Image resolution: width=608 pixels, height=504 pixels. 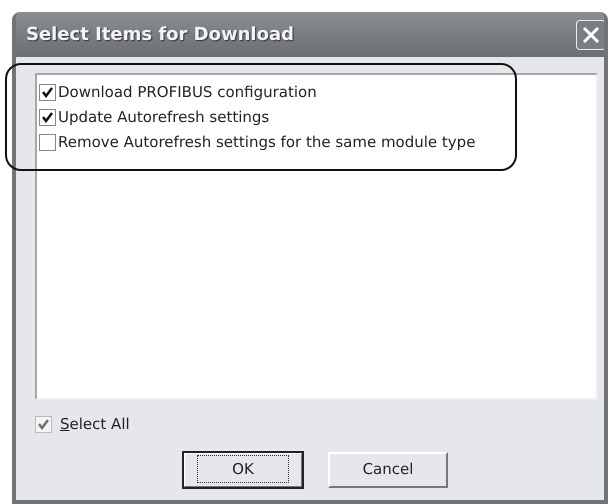 I want to click on ok-button: OK, so click(x=243, y=470).